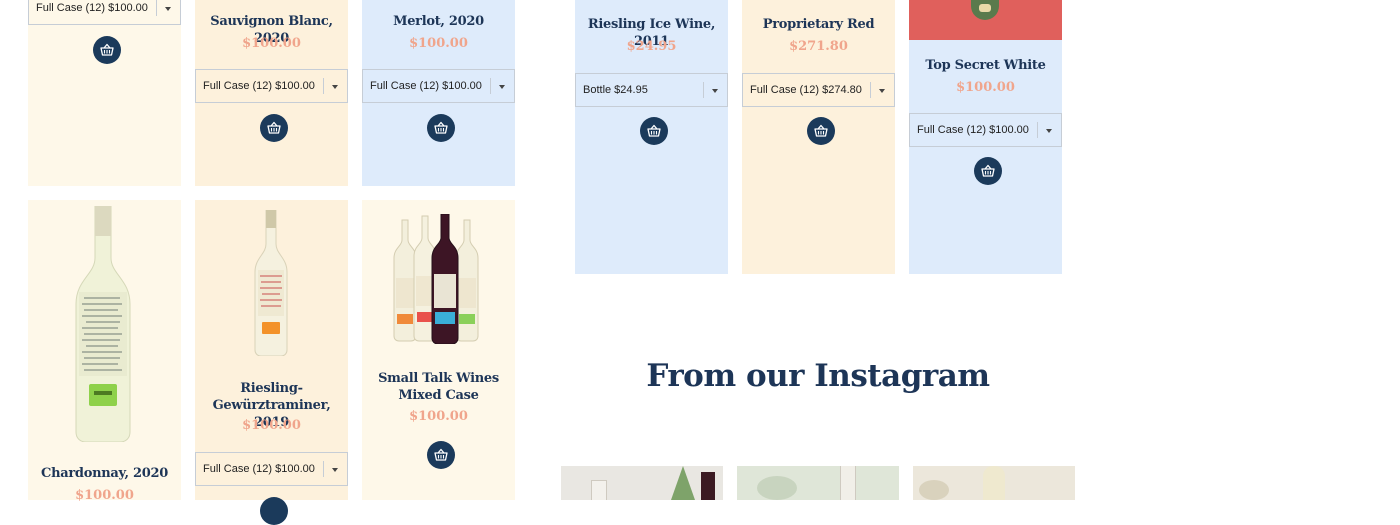  What do you see at coordinates (818, 24) in the screenshot?
I see `product-title: Proprietary Red` at bounding box center [818, 24].